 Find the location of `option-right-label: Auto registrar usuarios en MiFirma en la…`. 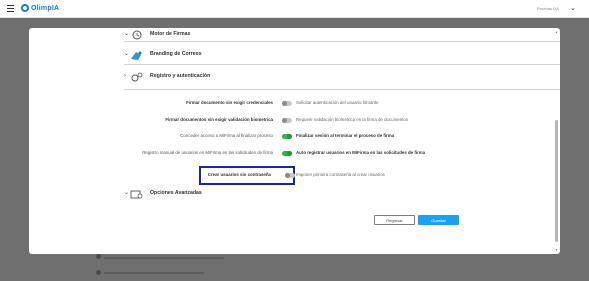

option-right-label: Auto registrar usuarios en MiFirma en la… is located at coordinates (361, 152).